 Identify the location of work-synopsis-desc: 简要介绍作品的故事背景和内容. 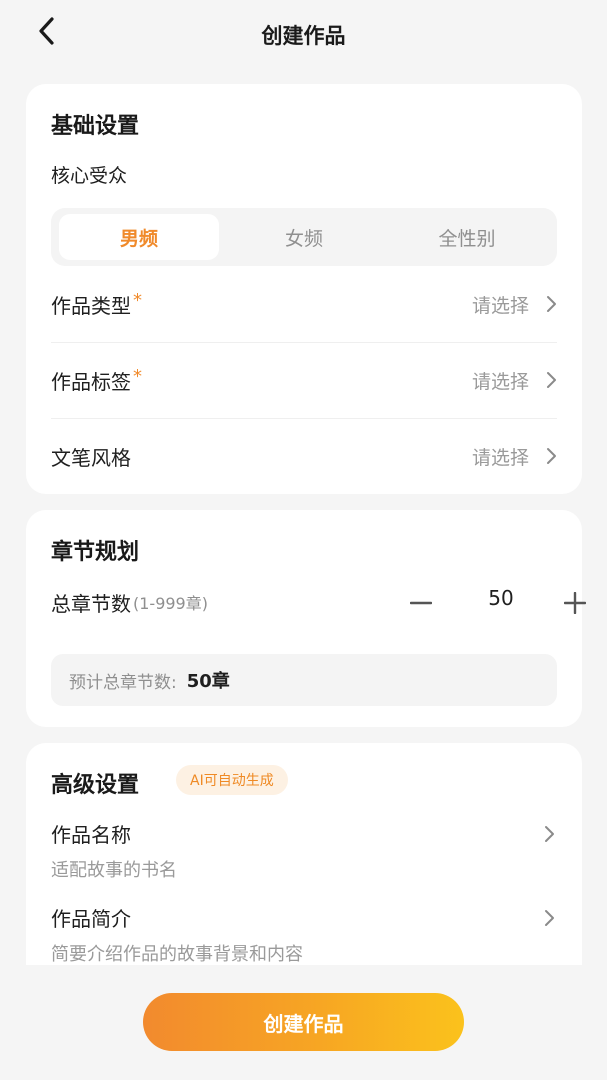
(177, 954).